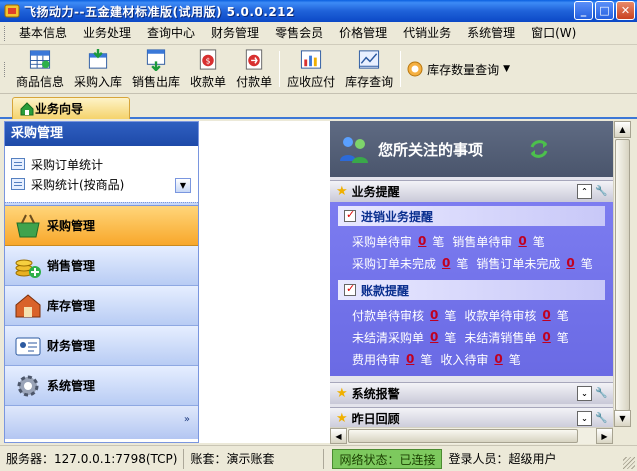  I want to click on horizontal-scrollbar: ◀ ▶, so click(471, 435).